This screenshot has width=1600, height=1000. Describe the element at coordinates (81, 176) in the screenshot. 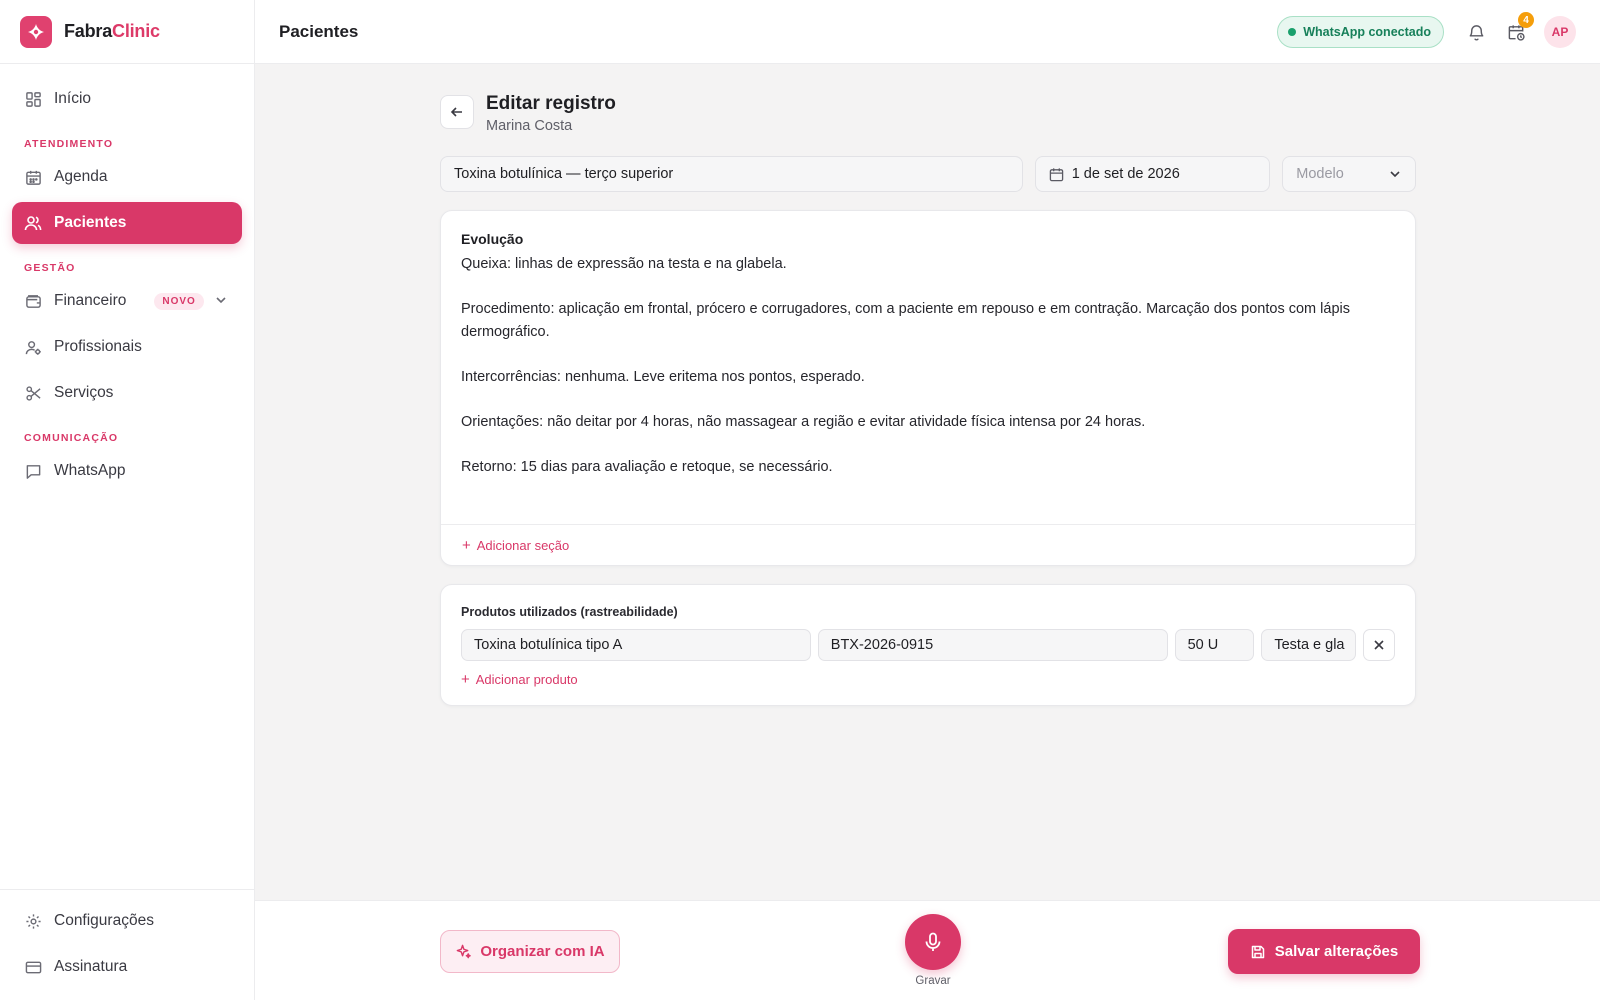

I see `sidebar-item-label: Agenda` at that location.